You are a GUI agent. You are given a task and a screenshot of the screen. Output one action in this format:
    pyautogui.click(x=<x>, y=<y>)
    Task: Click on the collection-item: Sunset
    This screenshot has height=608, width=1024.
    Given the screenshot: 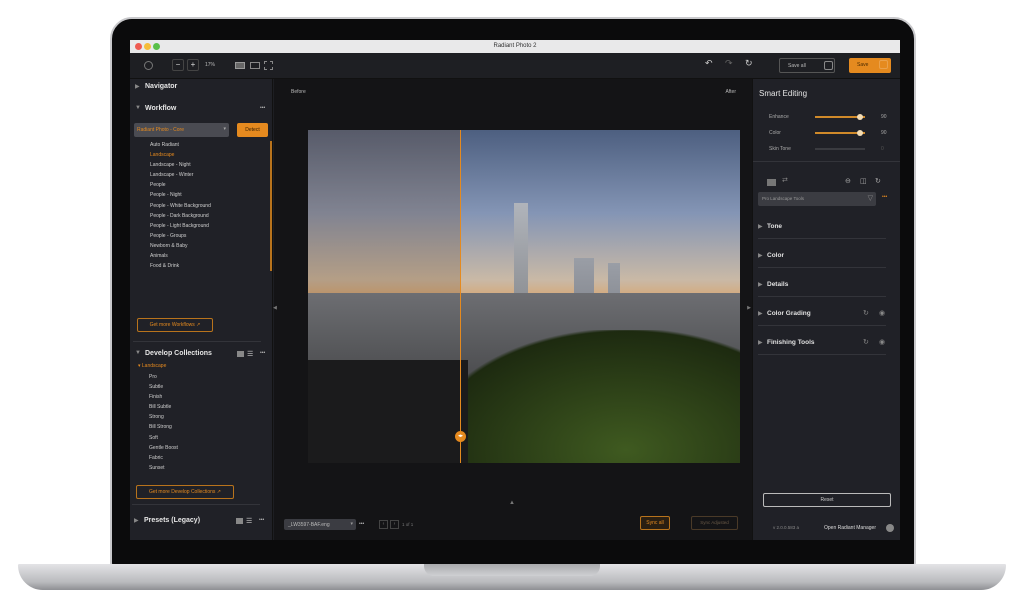 What is the action you would take?
    pyautogui.click(x=199, y=468)
    